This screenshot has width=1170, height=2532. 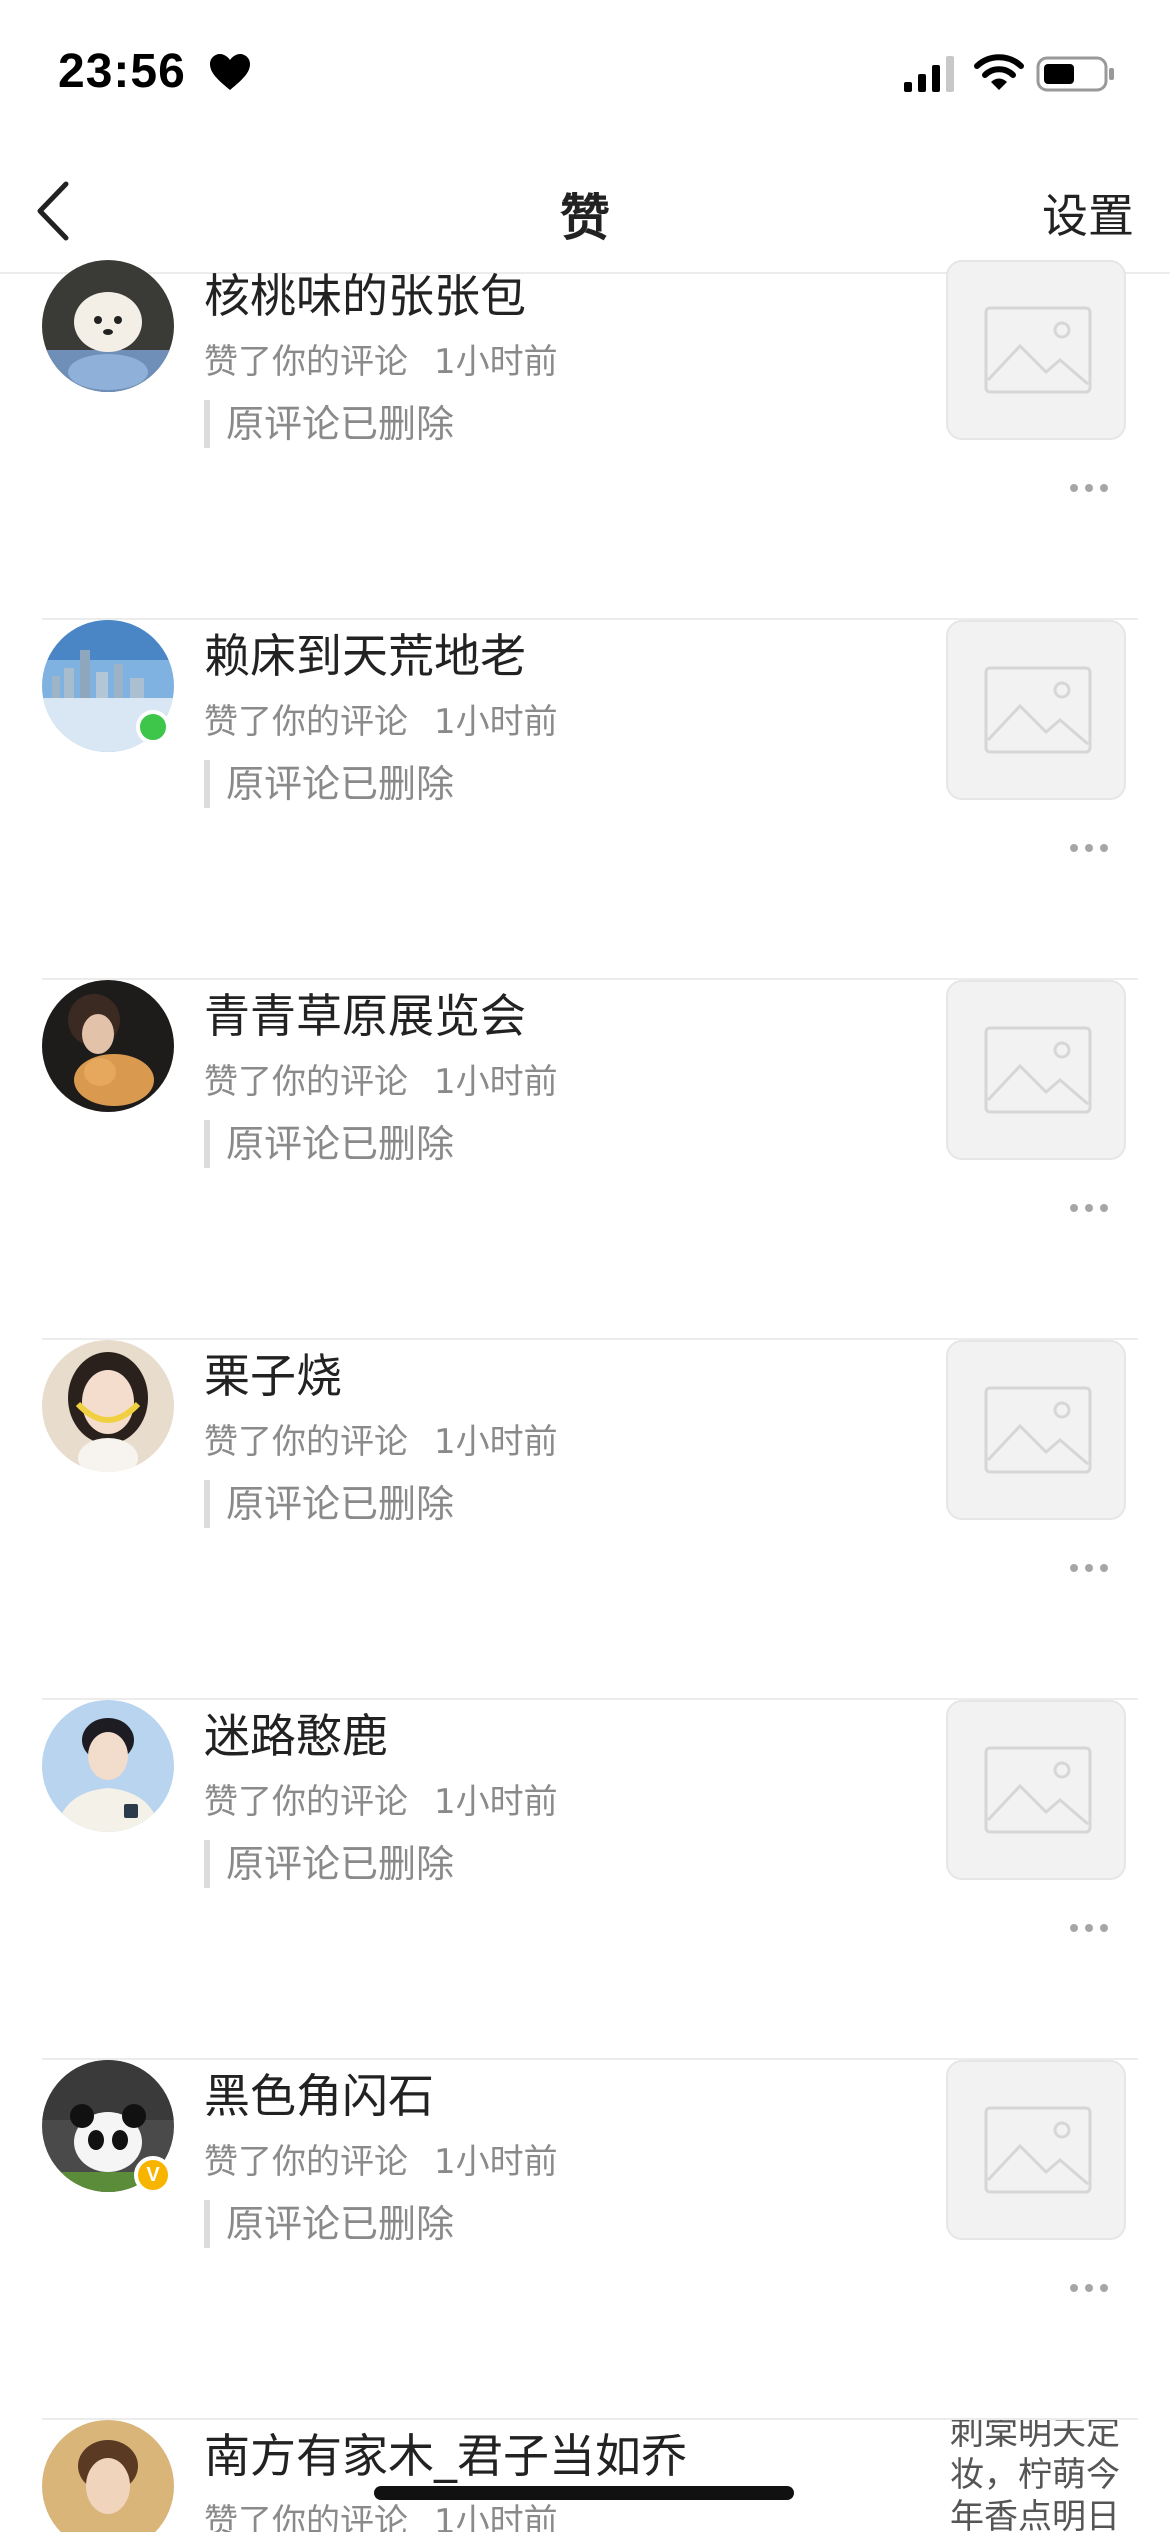 I want to click on username: 栗子烧, so click(x=273, y=1373).